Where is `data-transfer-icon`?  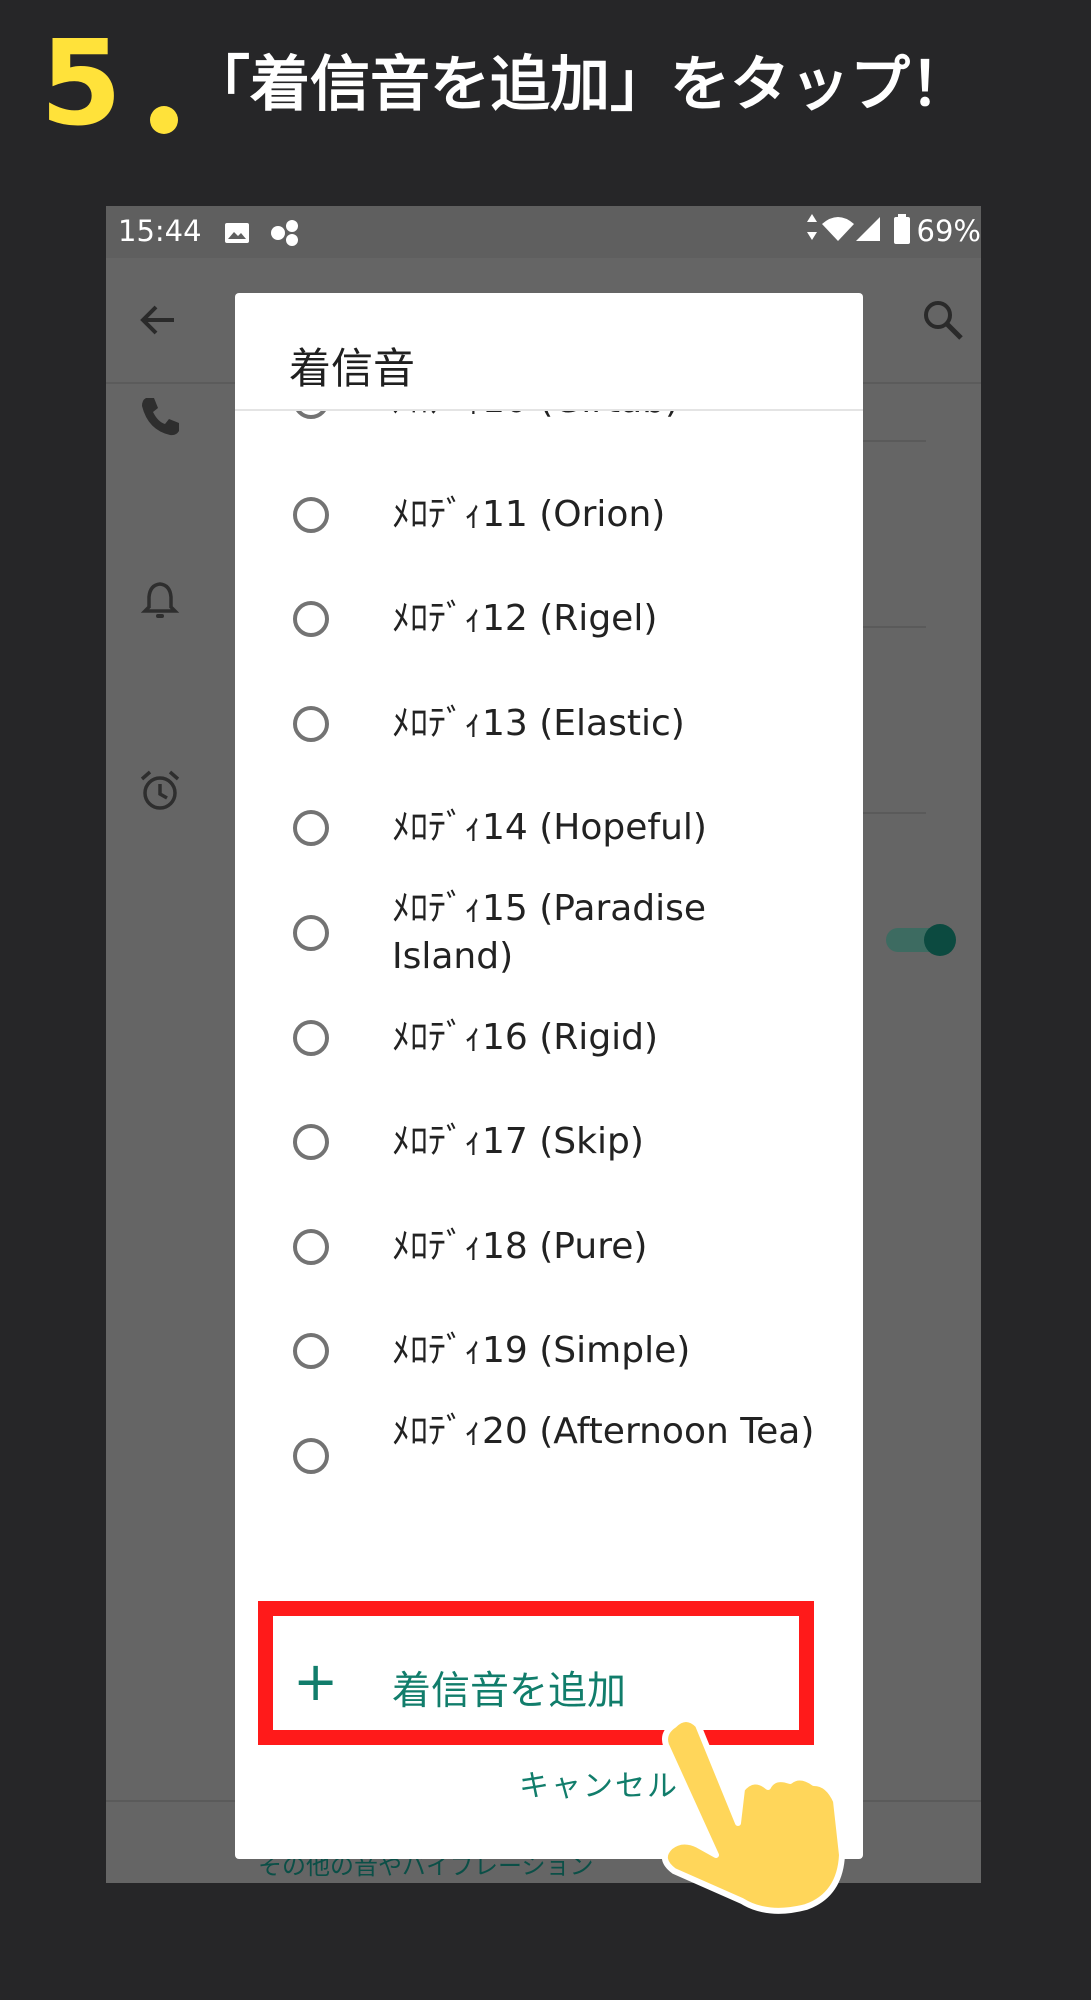 data-transfer-icon is located at coordinates (812, 227).